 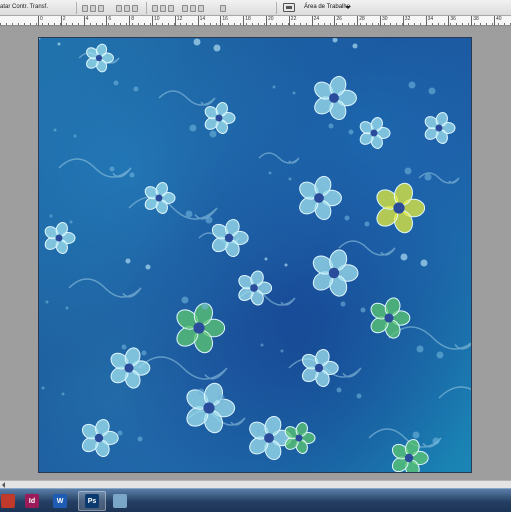 What do you see at coordinates (119, 8) in the screenshot?
I see `align-left-icon` at bounding box center [119, 8].